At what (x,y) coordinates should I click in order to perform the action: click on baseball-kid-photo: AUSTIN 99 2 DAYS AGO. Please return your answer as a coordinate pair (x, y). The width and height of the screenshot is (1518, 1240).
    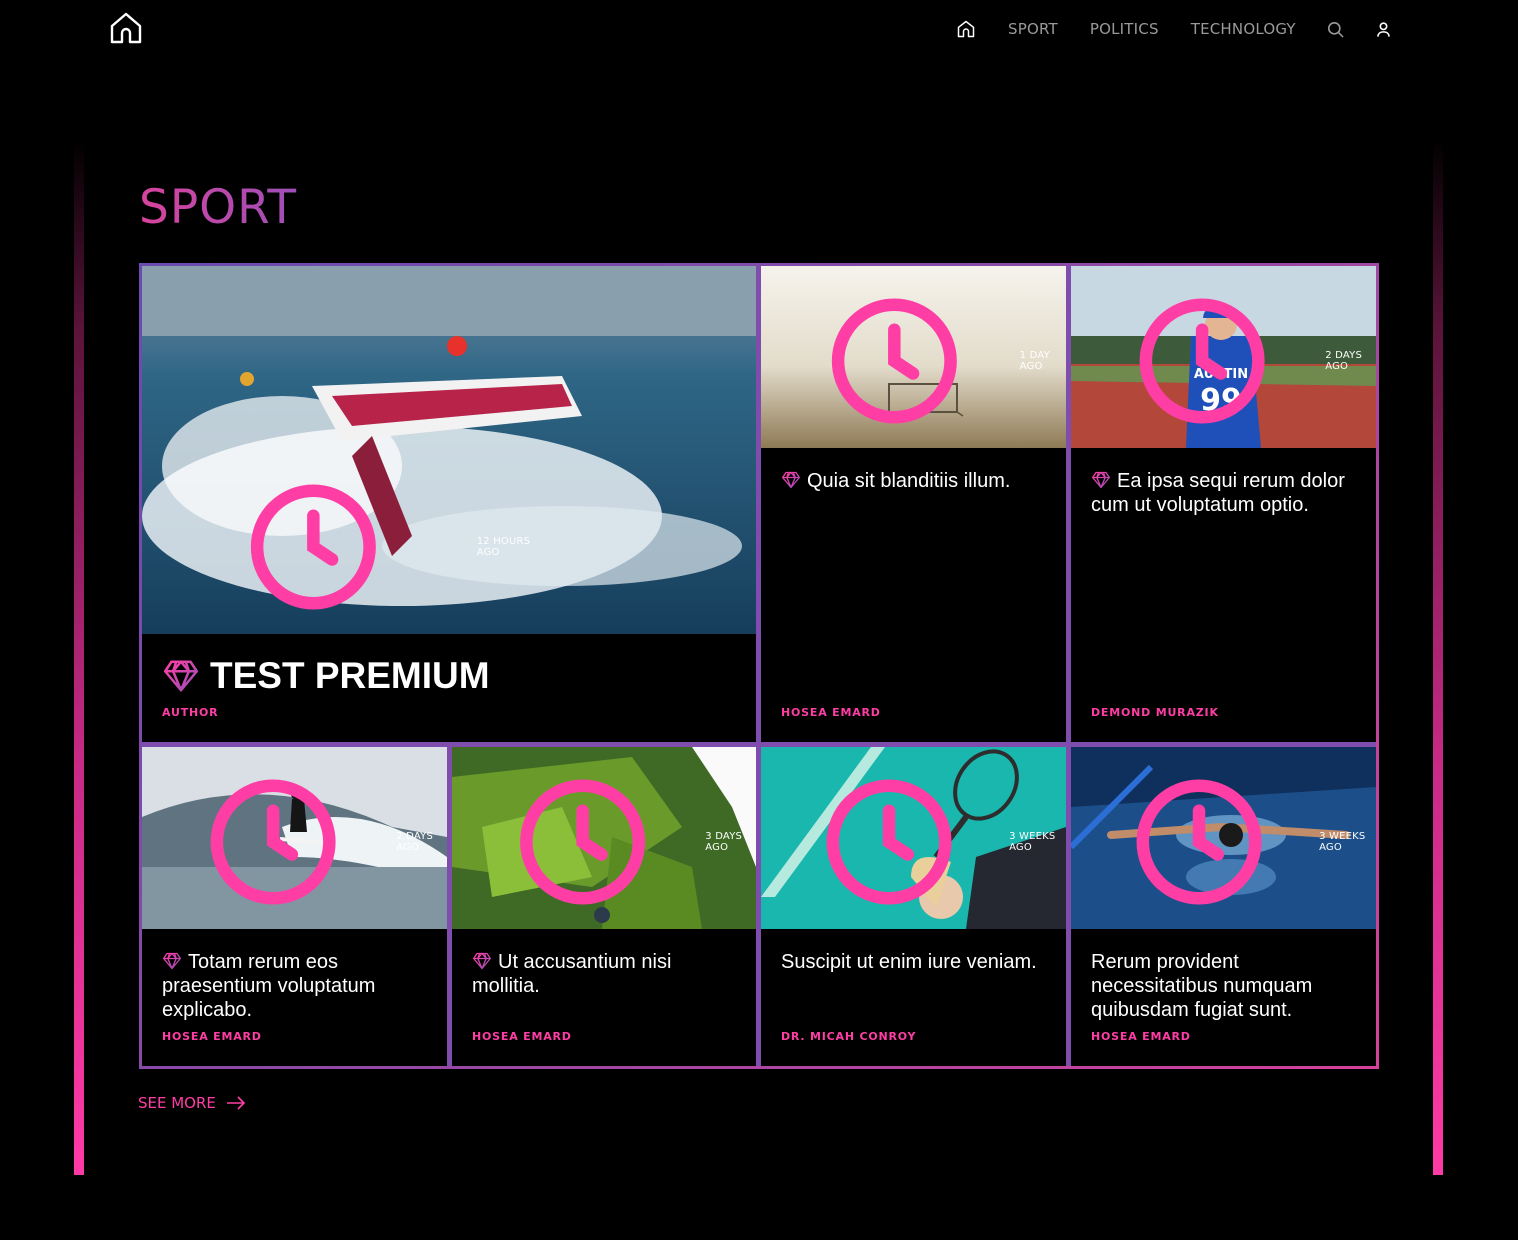
    Looking at the image, I should click on (1223, 357).